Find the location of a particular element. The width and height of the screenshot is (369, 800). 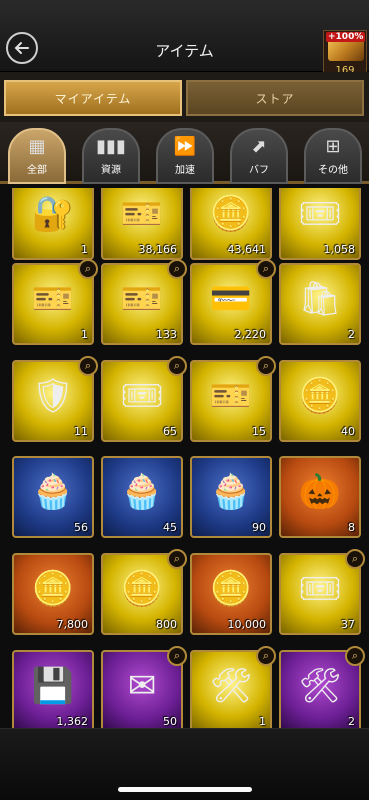

item-ticket-red: 🎟 1,058 is located at coordinates (320, 224).